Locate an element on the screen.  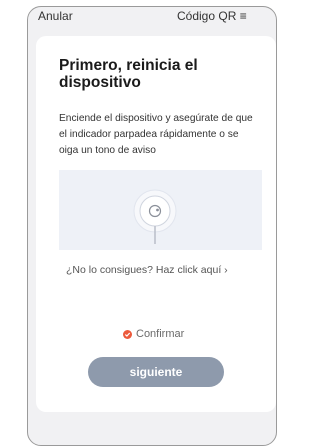
confirm-label: Confirmar is located at coordinates (160, 334).